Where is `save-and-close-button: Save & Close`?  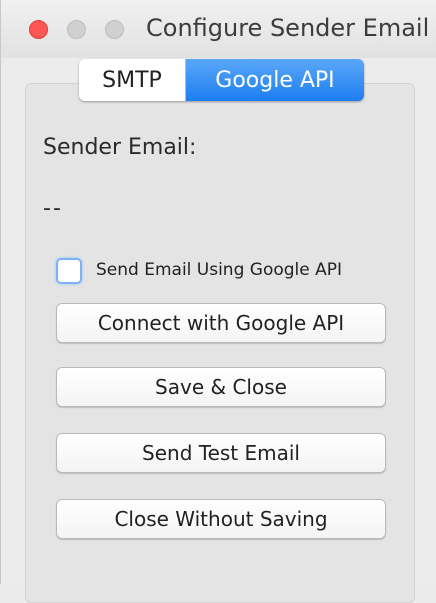 save-and-close-button: Save & Close is located at coordinates (221, 387).